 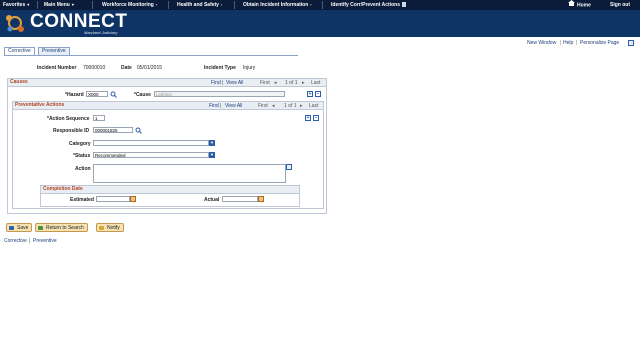 What do you see at coordinates (151, 143) in the screenshot?
I see `category-select` at bounding box center [151, 143].